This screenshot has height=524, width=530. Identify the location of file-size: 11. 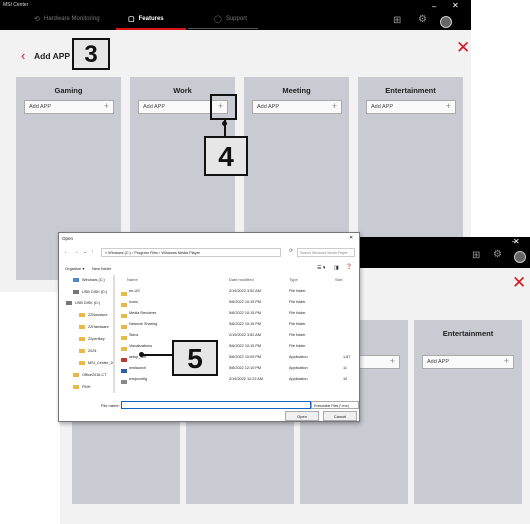
(345, 368).